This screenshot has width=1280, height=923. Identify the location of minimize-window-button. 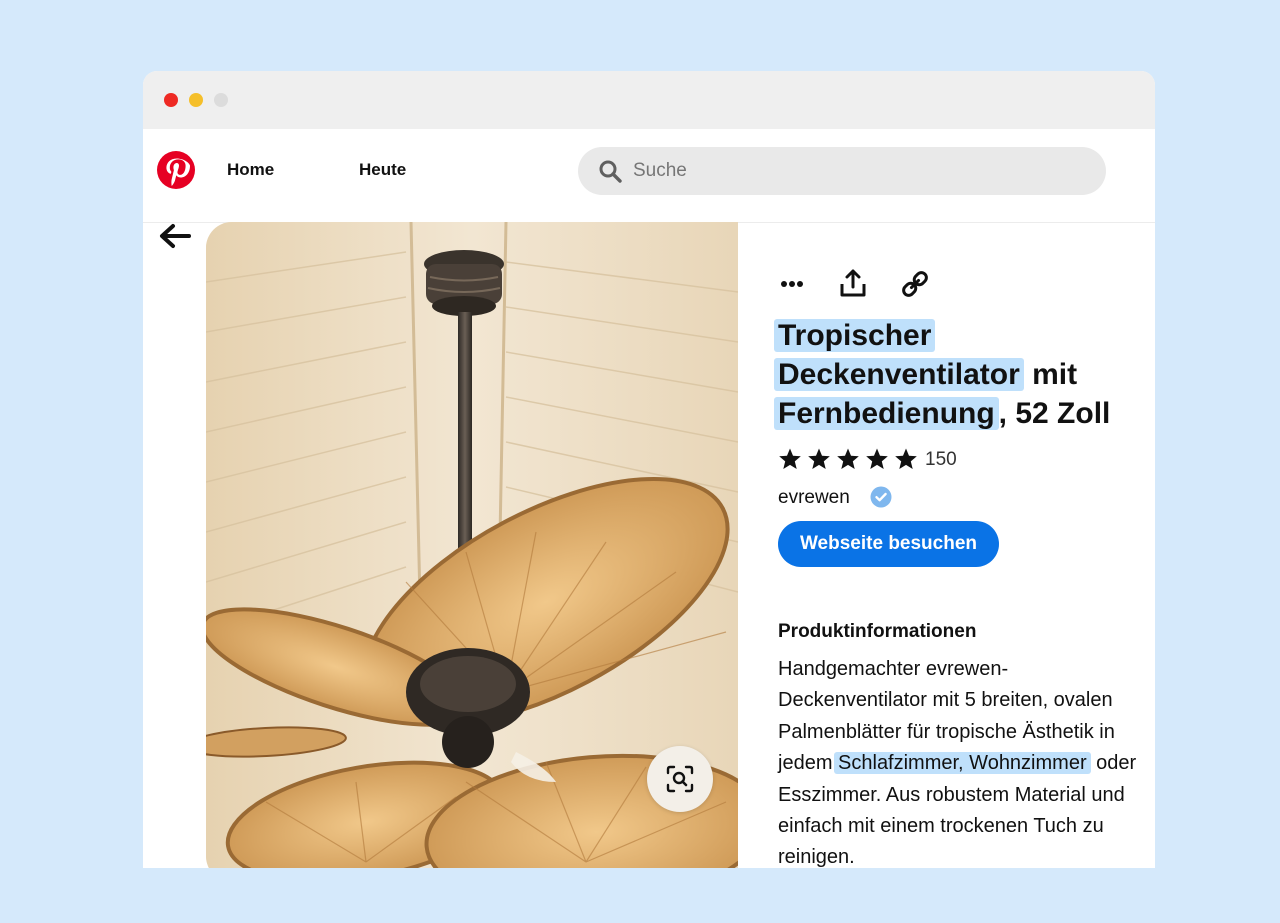
(196, 100).